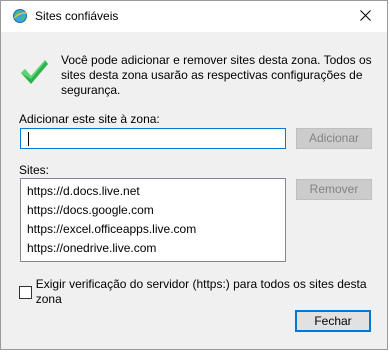  Describe the element at coordinates (153, 138) in the screenshot. I see `add-site-input` at that location.